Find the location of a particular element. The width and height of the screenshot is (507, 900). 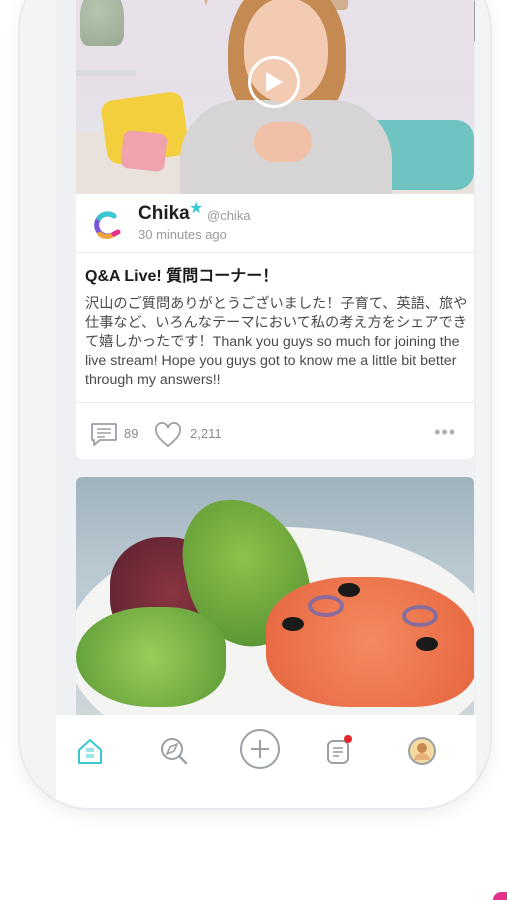

tab-create is located at coordinates (260, 749).